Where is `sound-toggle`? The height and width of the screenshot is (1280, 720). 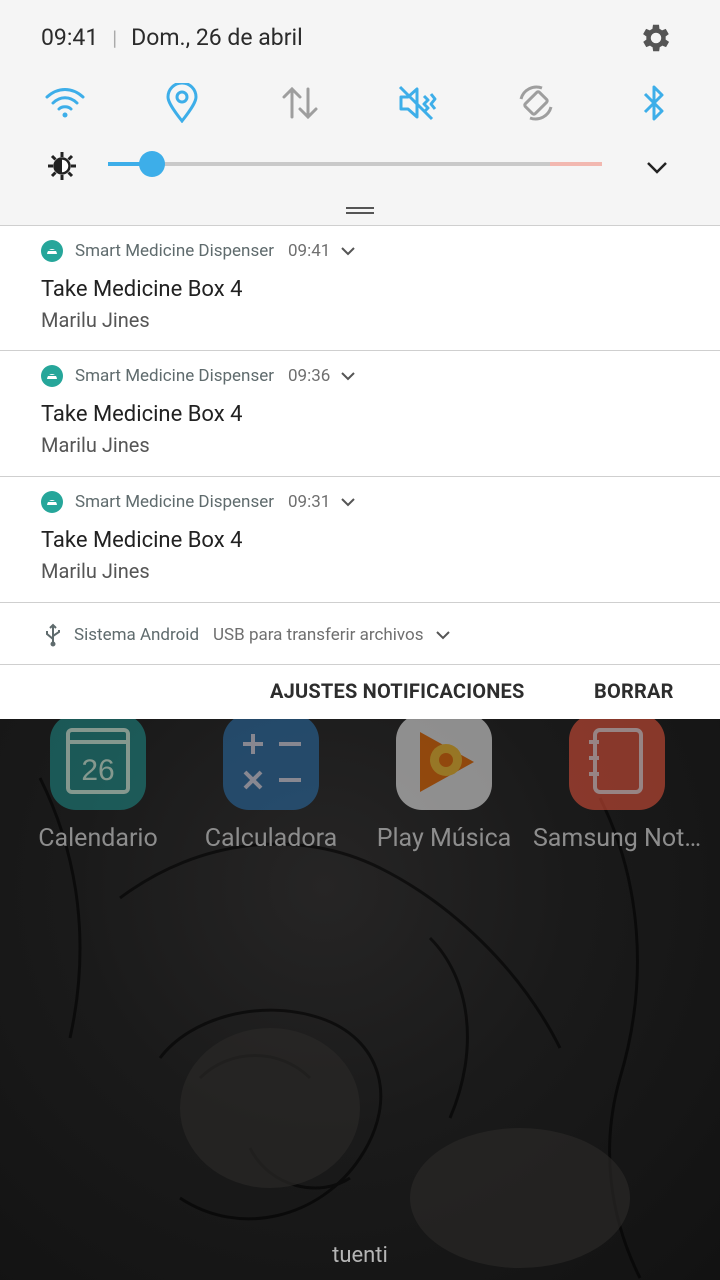
sound-toggle is located at coordinates (418, 103).